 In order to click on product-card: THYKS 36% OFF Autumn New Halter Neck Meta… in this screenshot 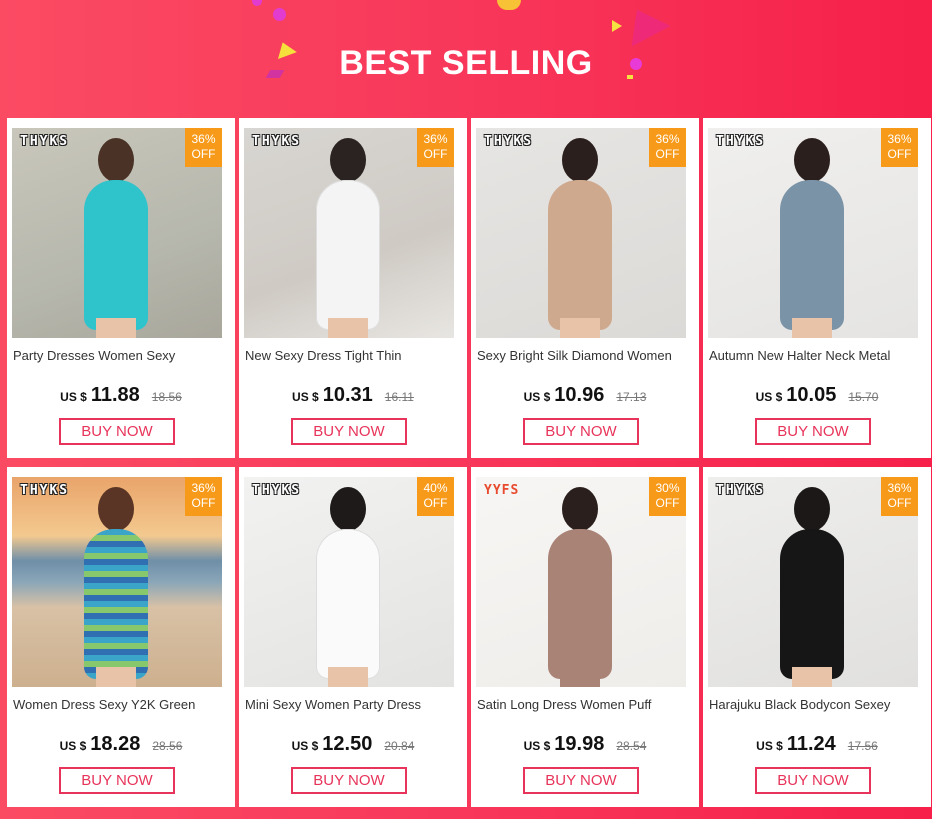, I will do `click(817, 288)`.